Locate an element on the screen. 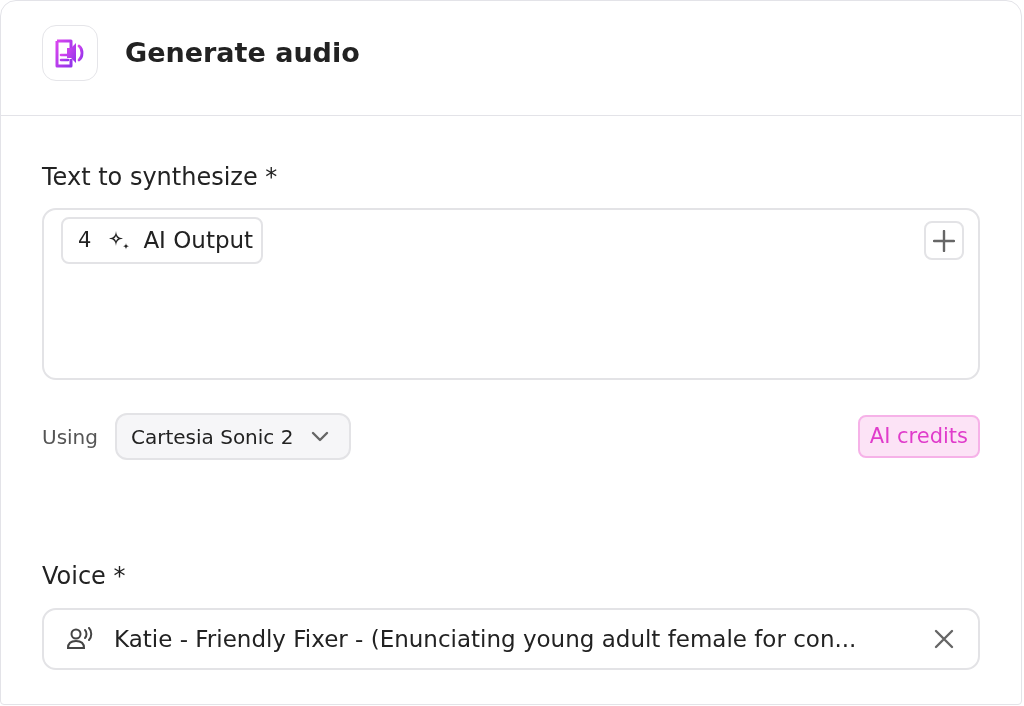 This screenshot has height=706, width=1024. dialog-title: Generate audio is located at coordinates (242, 52).